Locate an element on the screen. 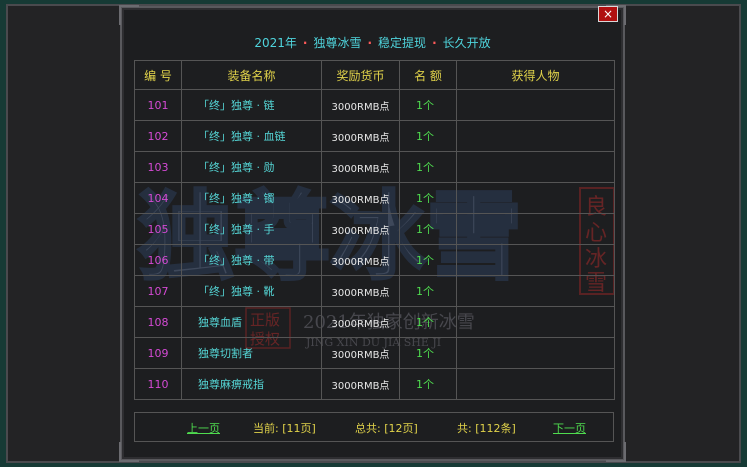  cell-id: 106 is located at coordinates (158, 260).